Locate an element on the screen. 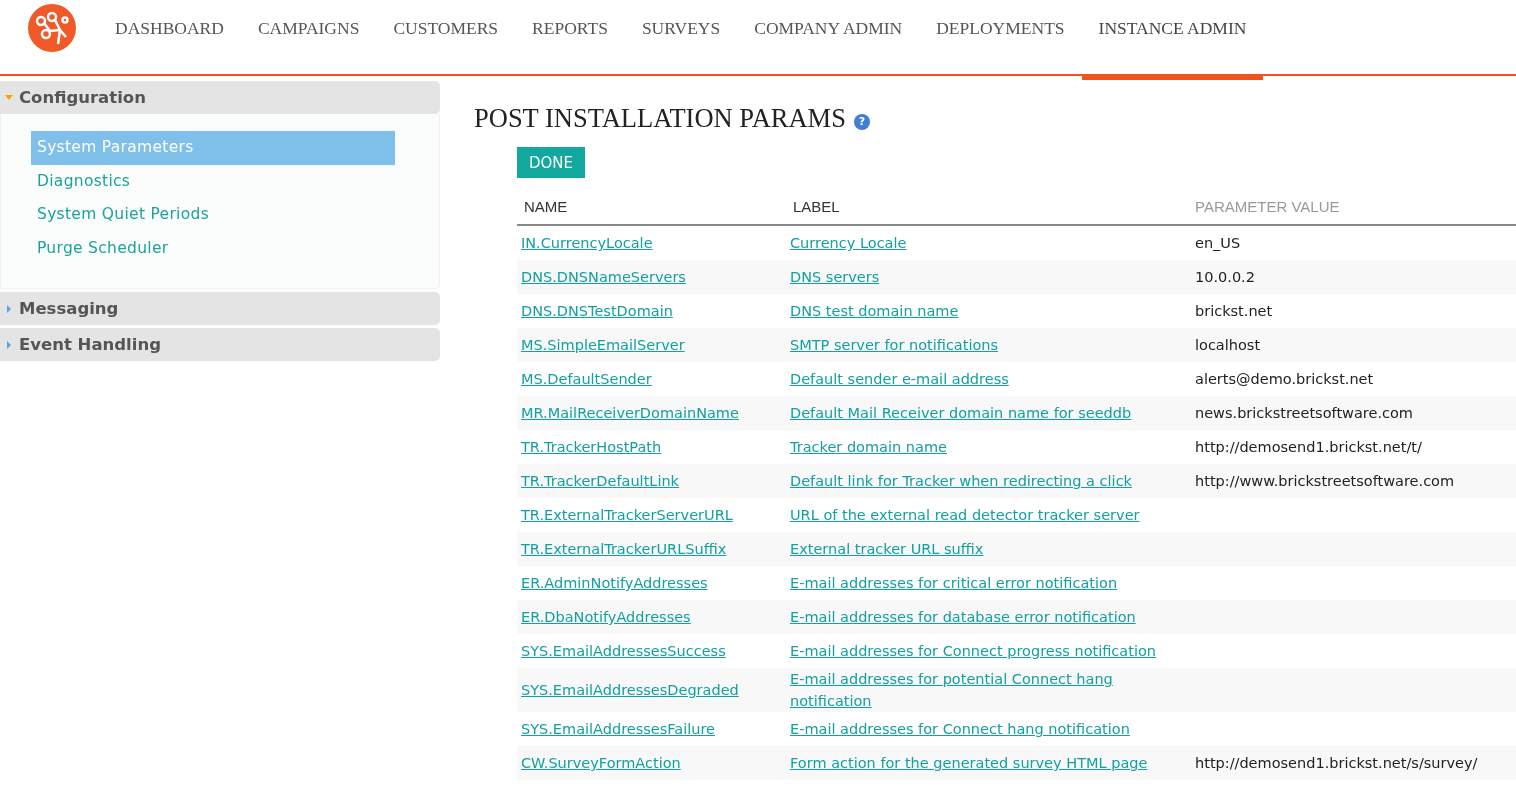 This screenshot has height=790, width=1516. parameter-name-link: IN.CurrencyLocale is located at coordinates (587, 243).